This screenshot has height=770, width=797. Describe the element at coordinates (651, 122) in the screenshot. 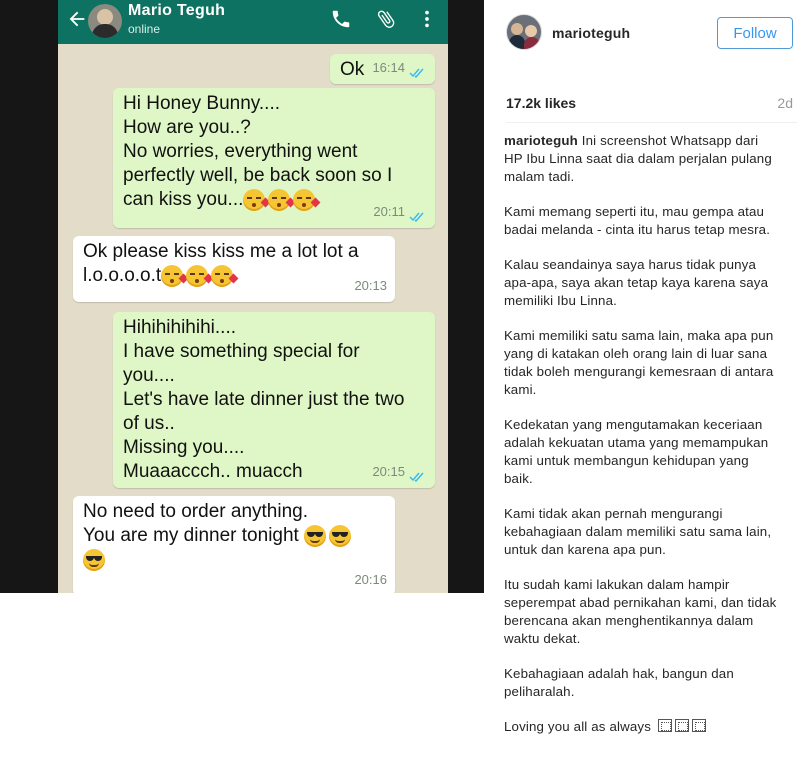

I see `divider` at that location.